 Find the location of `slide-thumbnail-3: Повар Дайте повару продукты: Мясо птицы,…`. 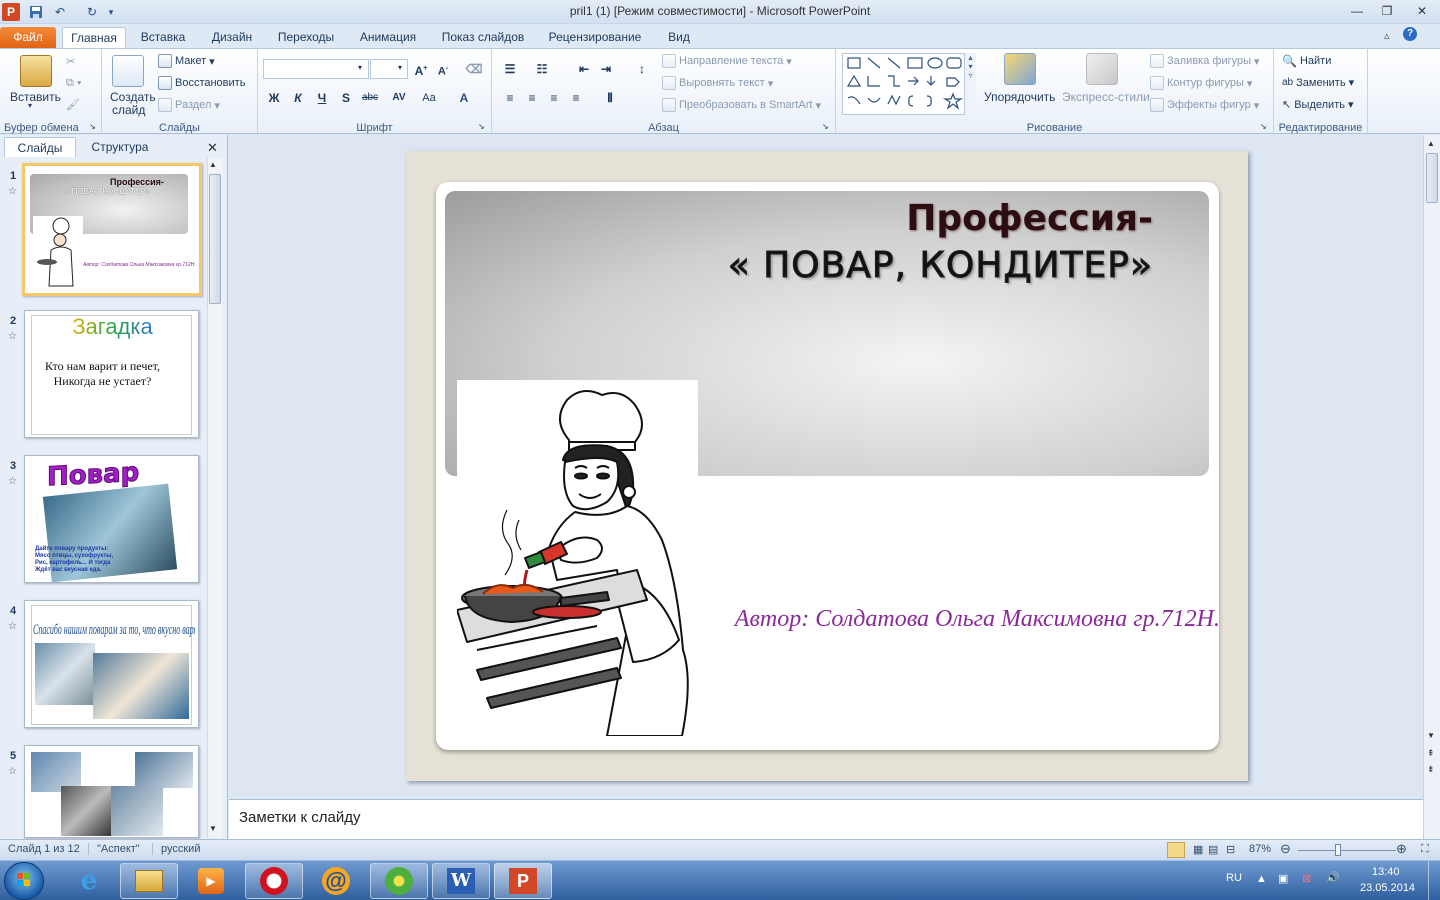

slide-thumbnail-3: Повар Дайте повару продукты: Мясо птицы,… is located at coordinates (111, 519).